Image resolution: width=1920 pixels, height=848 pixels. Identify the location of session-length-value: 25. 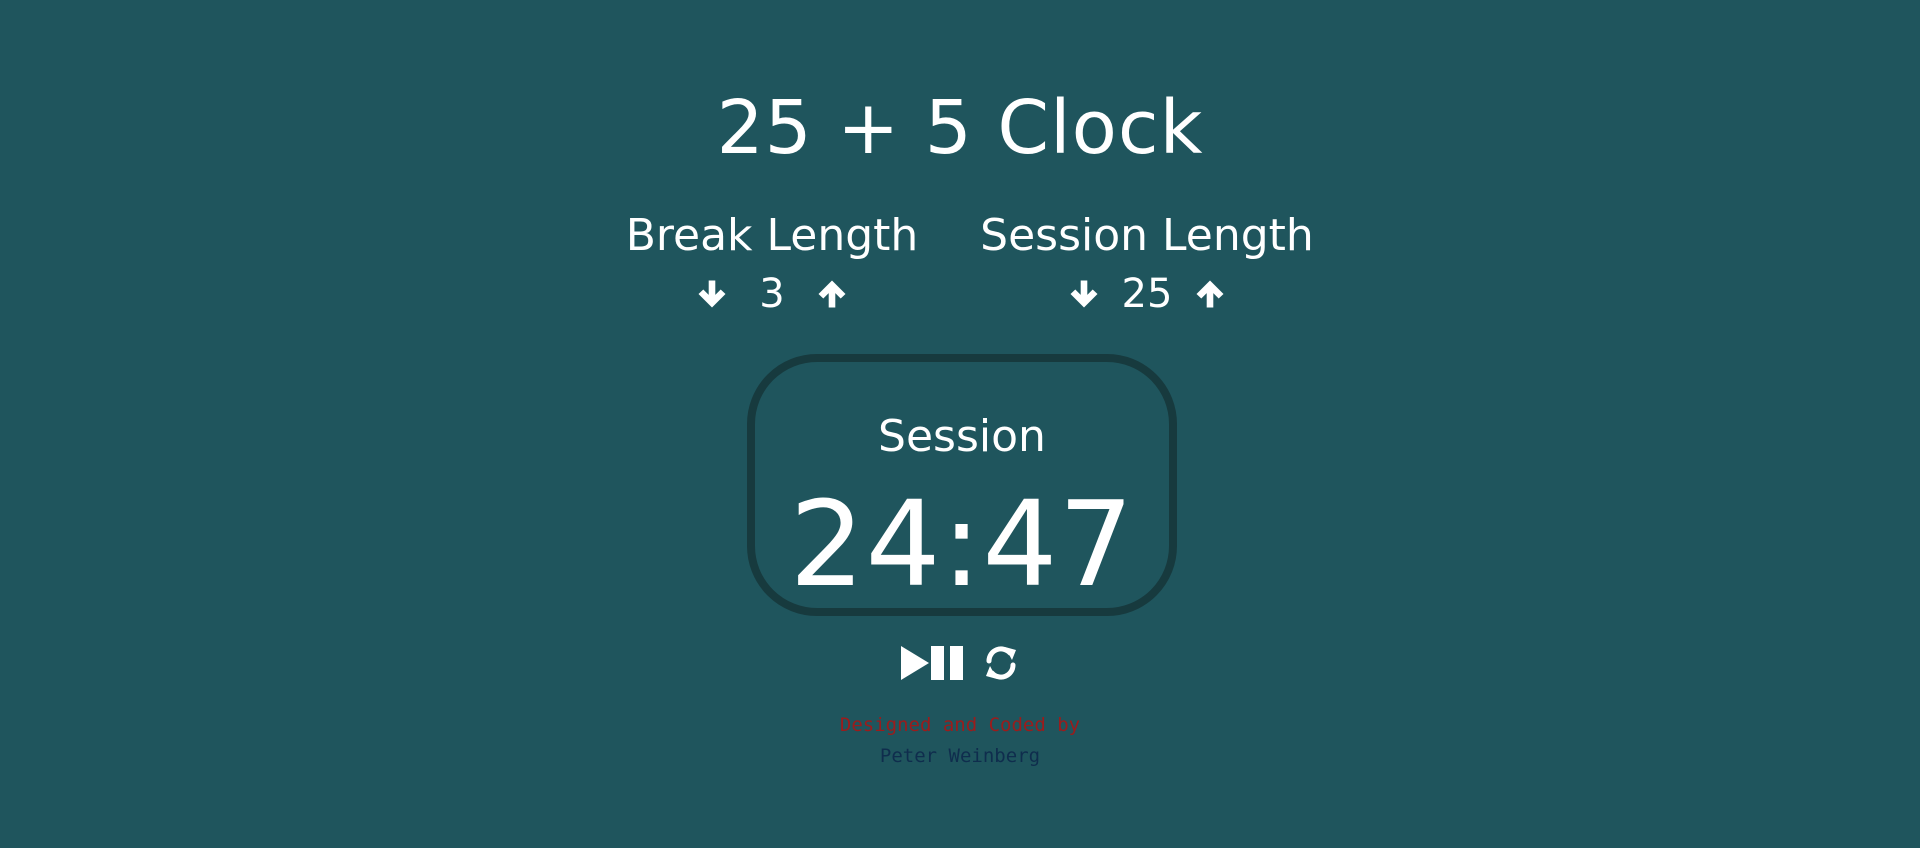
(1147, 294).